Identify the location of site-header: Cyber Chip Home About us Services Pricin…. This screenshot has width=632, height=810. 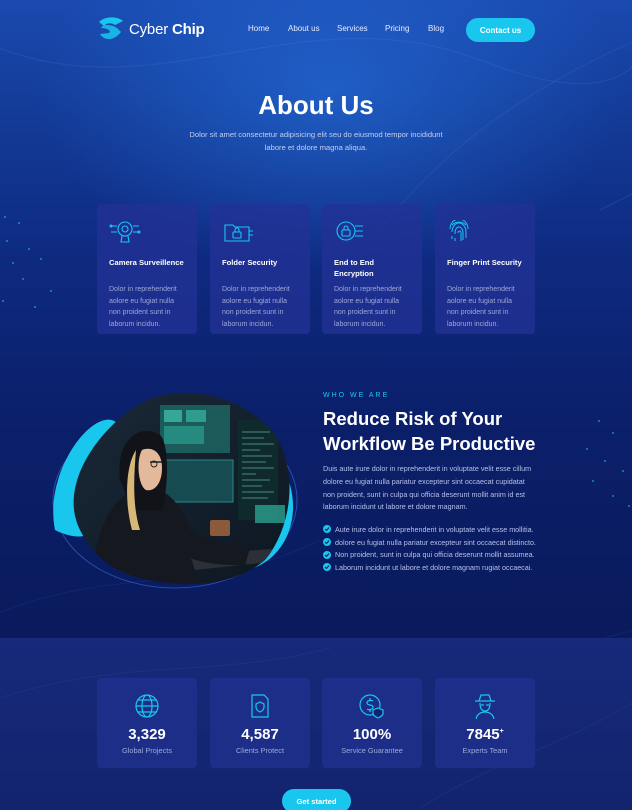
(316, 30).